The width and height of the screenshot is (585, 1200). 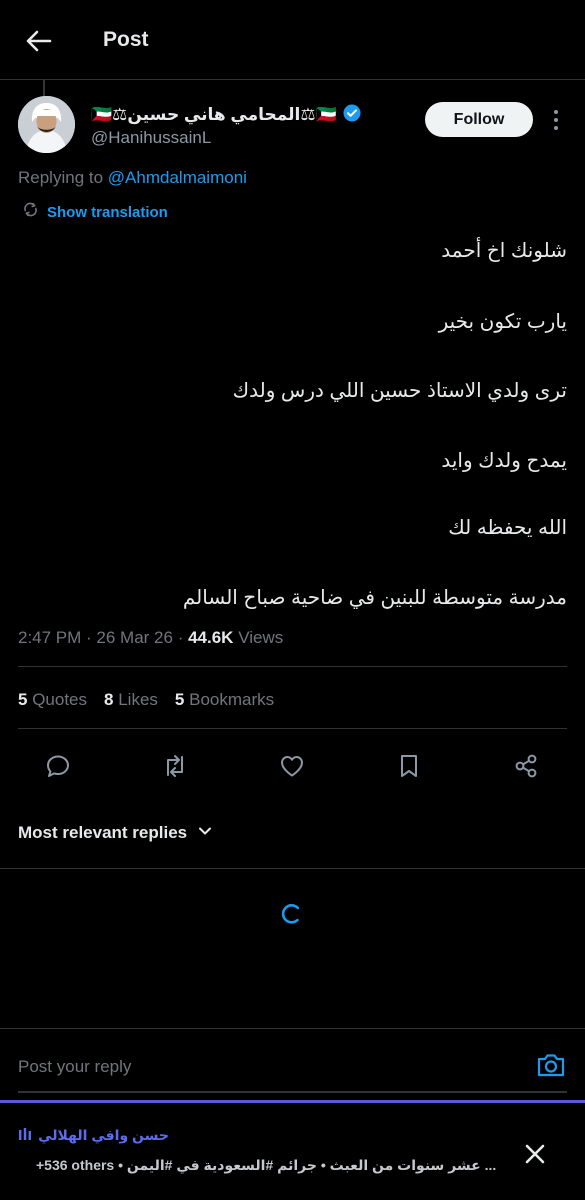 I want to click on author-handle: @HanihussainL, so click(x=151, y=138).